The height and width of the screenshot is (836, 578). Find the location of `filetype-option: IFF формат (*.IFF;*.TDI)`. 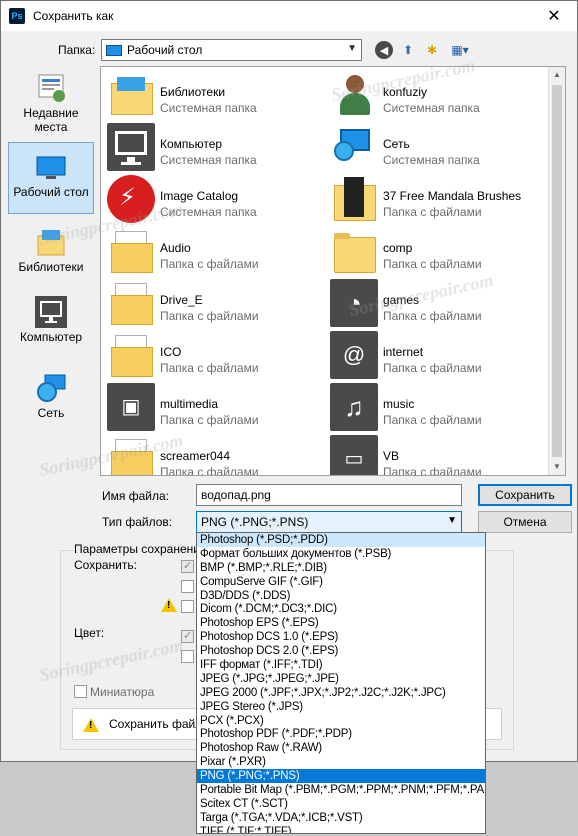

filetype-option: IFF формат (*.IFF;*.TDI) is located at coordinates (341, 665).